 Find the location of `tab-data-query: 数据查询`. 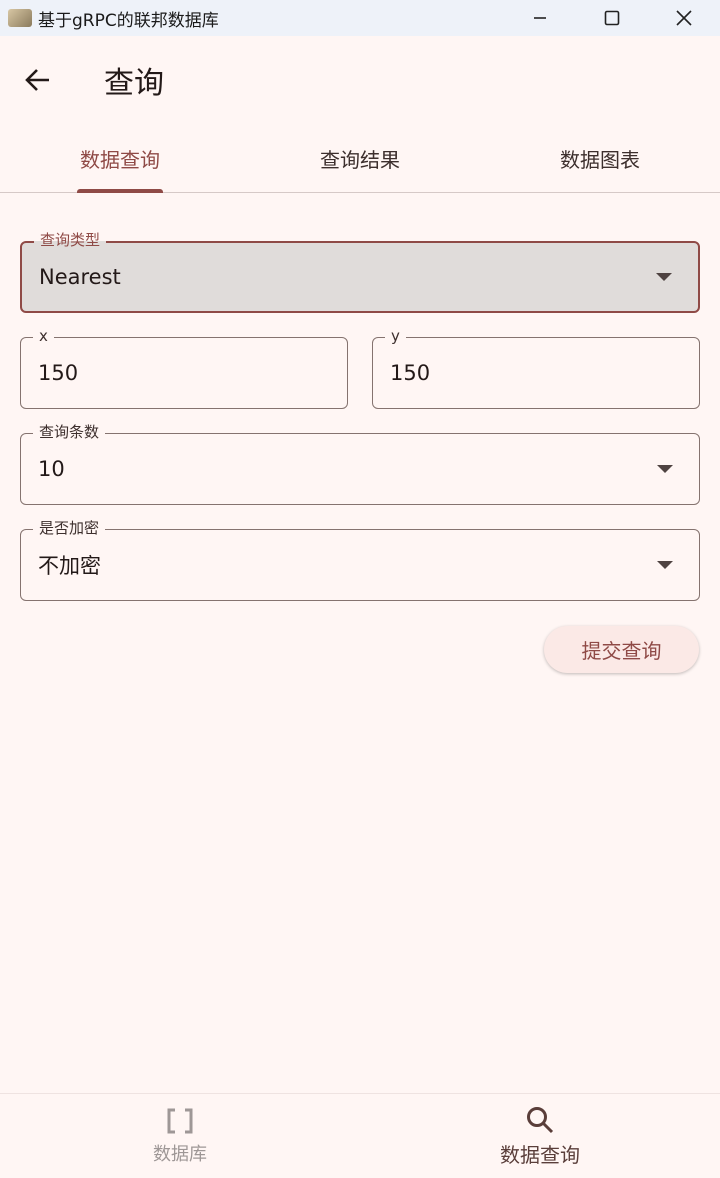

tab-data-query: 数据查询 is located at coordinates (120, 158).